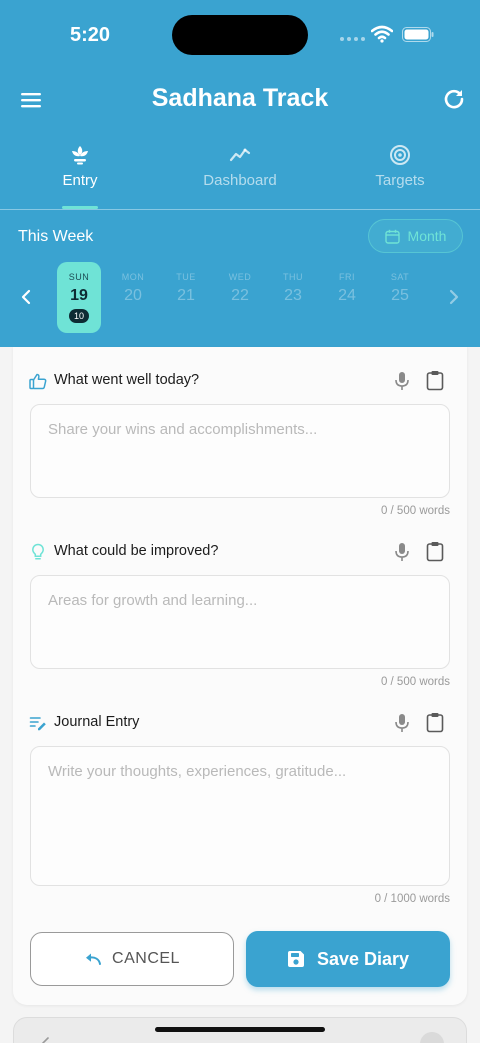 The width and height of the screenshot is (480, 1043). What do you see at coordinates (38, 381) in the screenshot?
I see `thumbs-up-icon` at bounding box center [38, 381].